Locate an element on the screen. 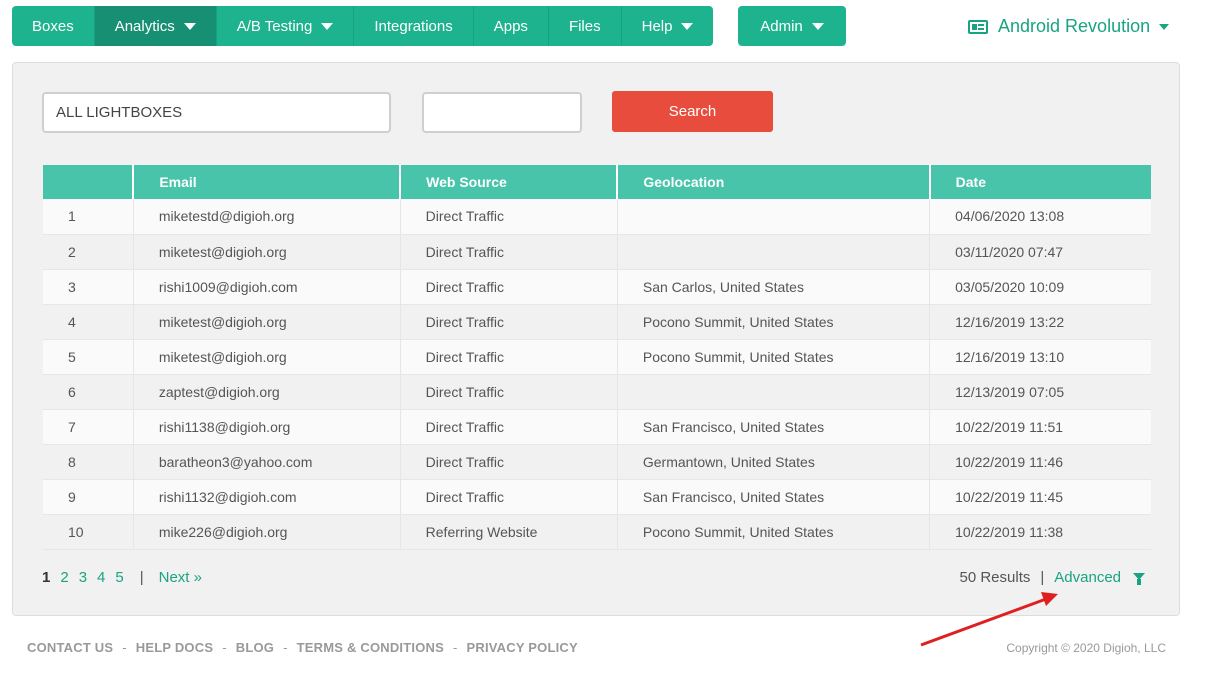 This screenshot has height=696, width=1209. annotation-arrow is located at coordinates (989, 619).